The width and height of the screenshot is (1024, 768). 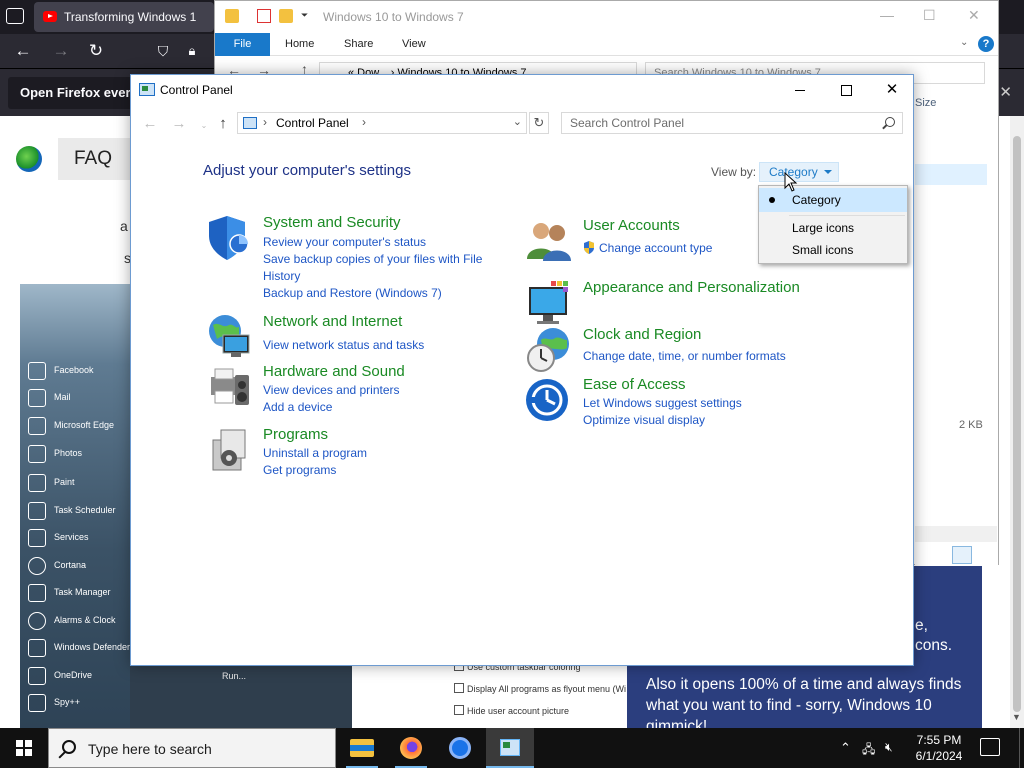 What do you see at coordinates (539, 123) in the screenshot?
I see `refresh-icon: ↻` at bounding box center [539, 123].